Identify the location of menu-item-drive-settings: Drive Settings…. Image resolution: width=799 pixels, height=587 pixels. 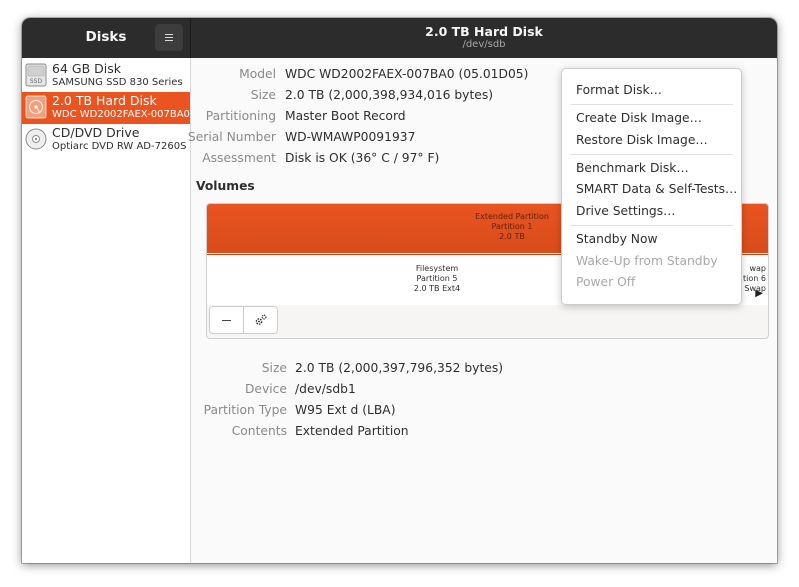
(625, 211).